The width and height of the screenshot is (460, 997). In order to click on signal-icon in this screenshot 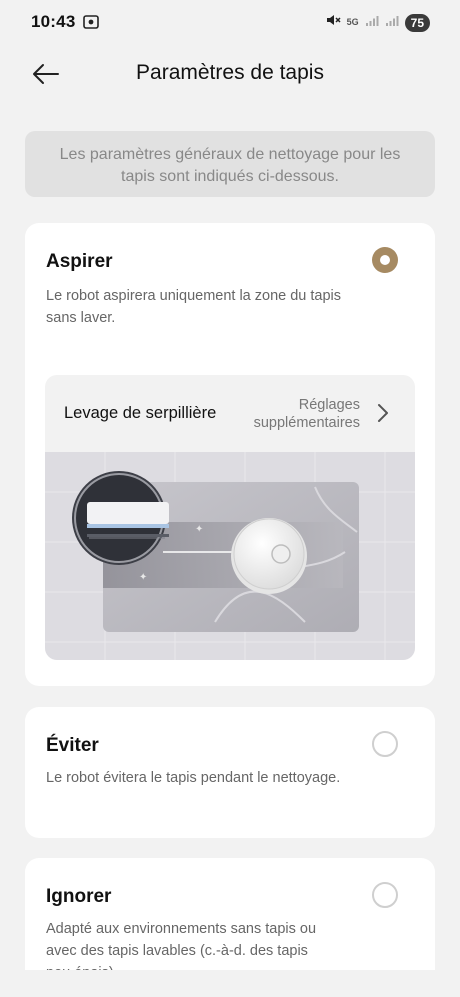, I will do `click(372, 23)`.